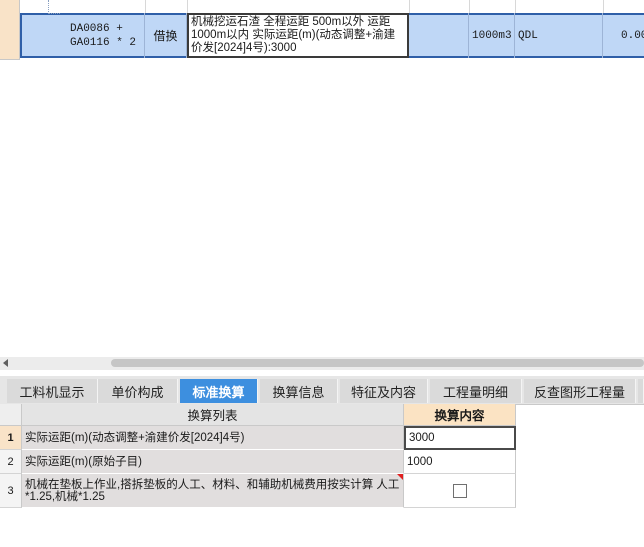 This screenshot has width=644, height=547. I want to click on code-line-2: GA0116 * 2, so click(103, 42).